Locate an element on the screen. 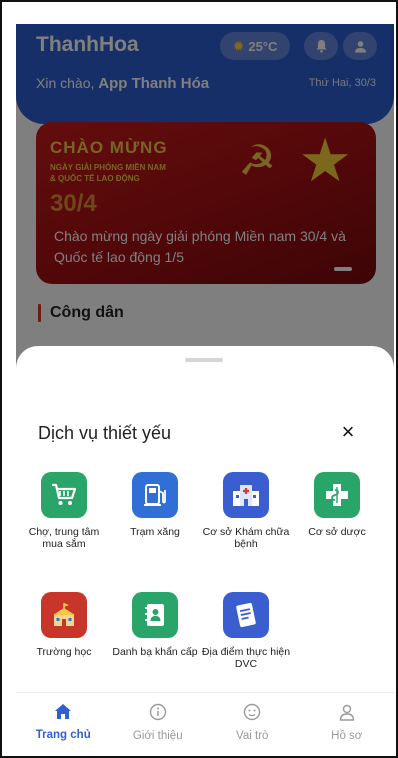 The image size is (398, 758). sheet-title: Dịch vụ thiết yếu is located at coordinates (105, 433).